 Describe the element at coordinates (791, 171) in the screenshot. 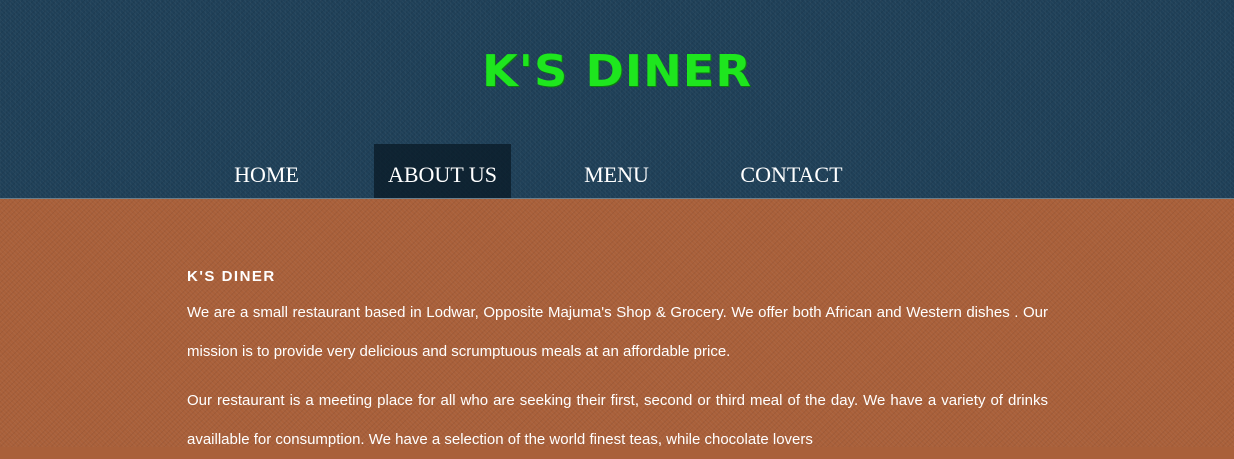

I see `nav-item-contact: CONTACT` at that location.